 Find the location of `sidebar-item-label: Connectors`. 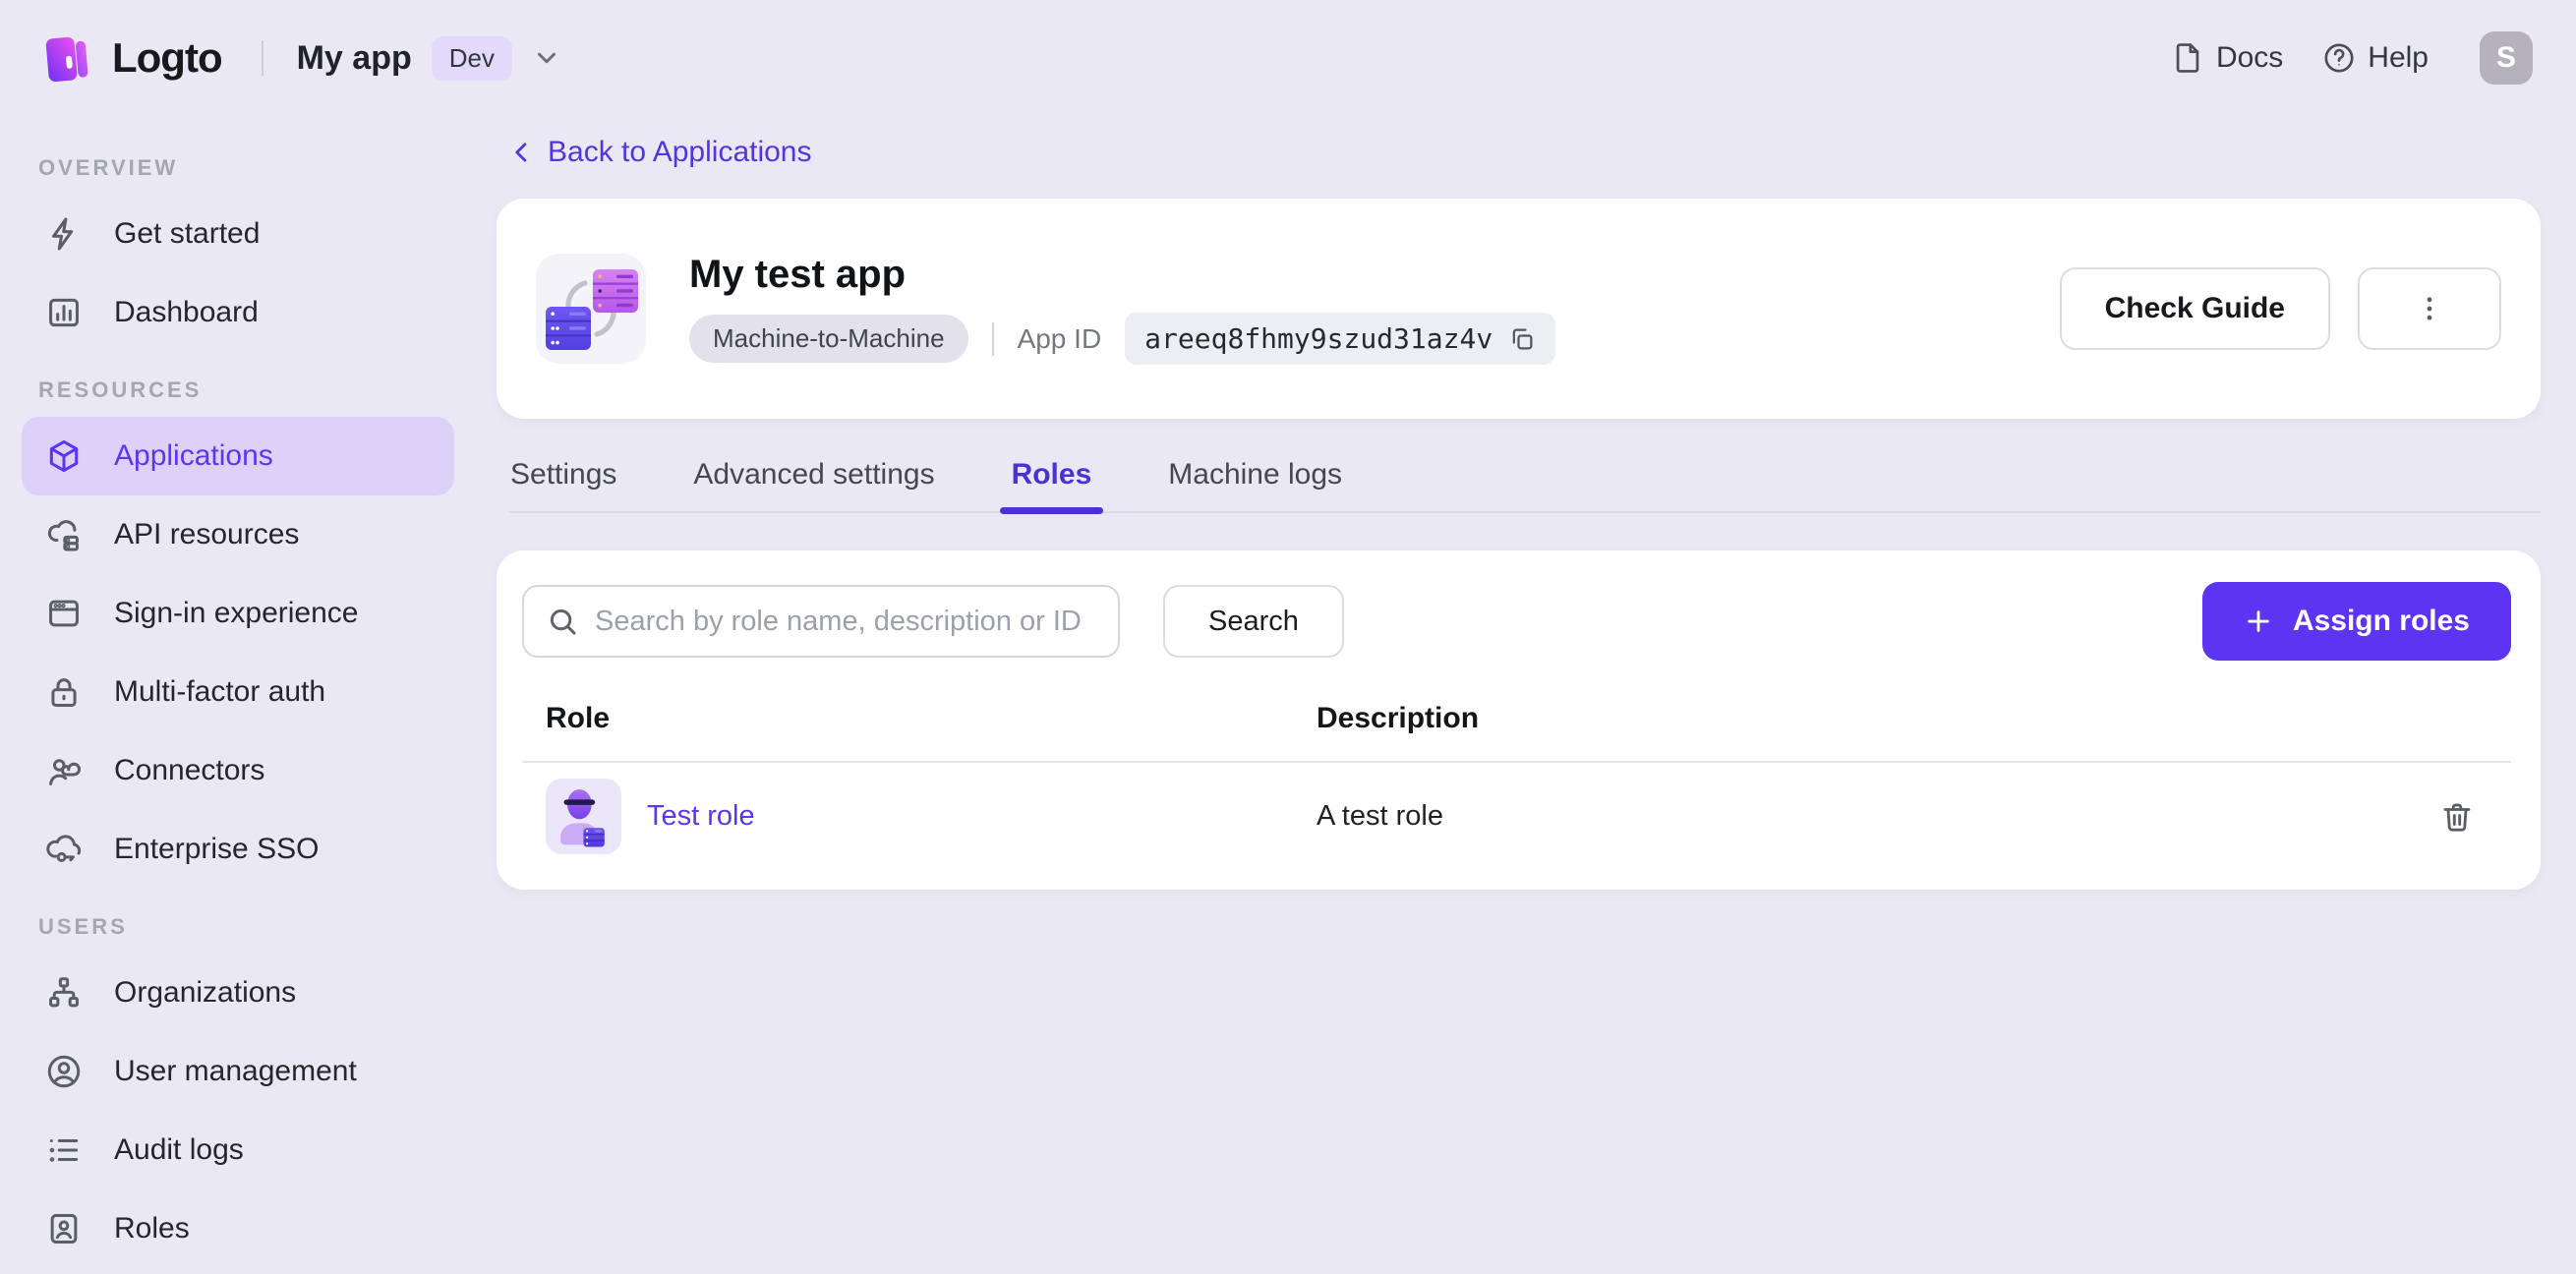

sidebar-item-label: Connectors is located at coordinates (189, 770).